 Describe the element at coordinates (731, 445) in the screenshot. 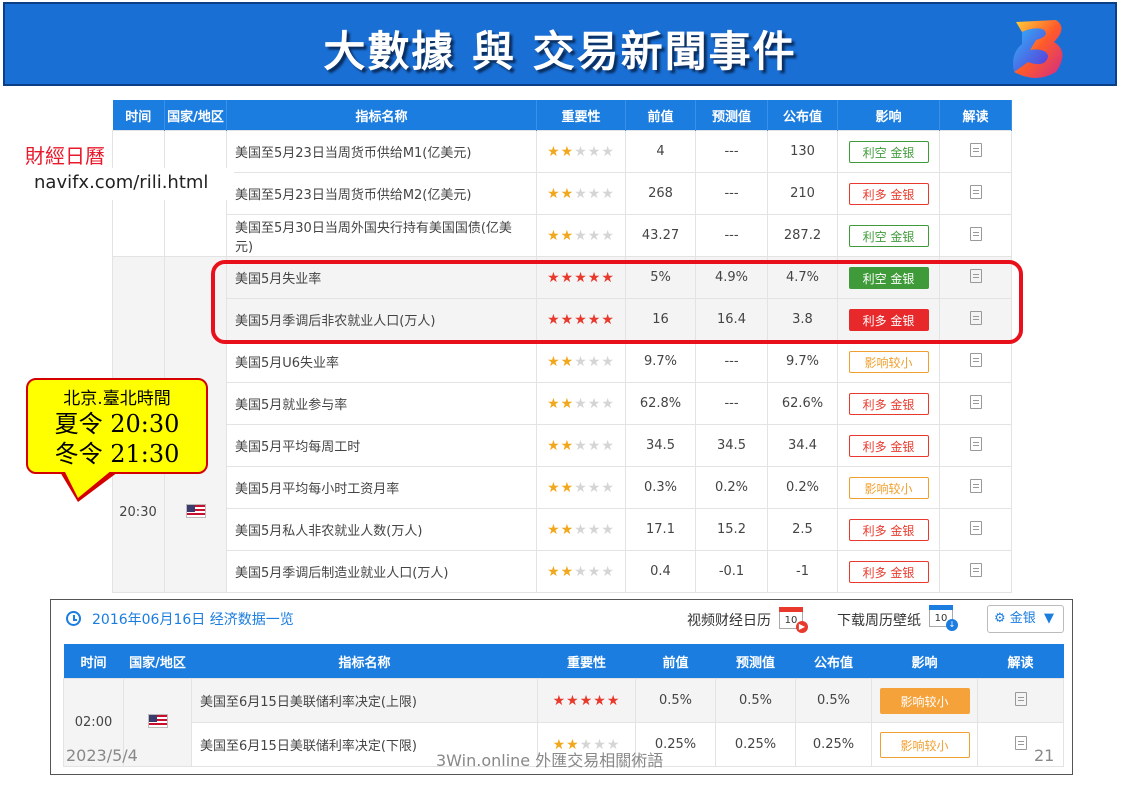

I see `forecast-value: 34.5` at that location.